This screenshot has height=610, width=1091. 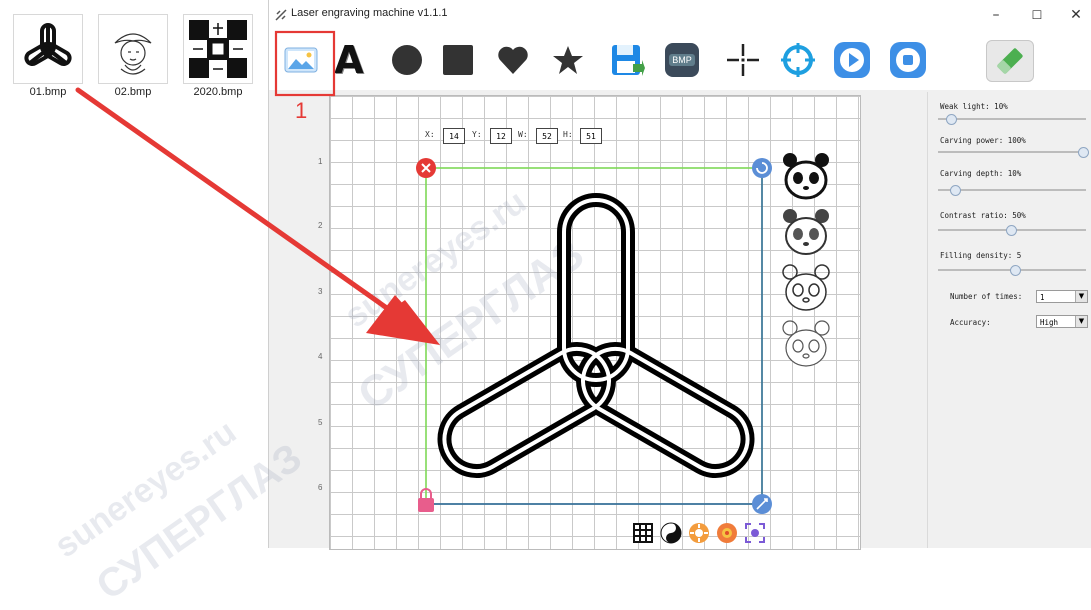 I want to click on lock-handle, so click(x=426, y=505).